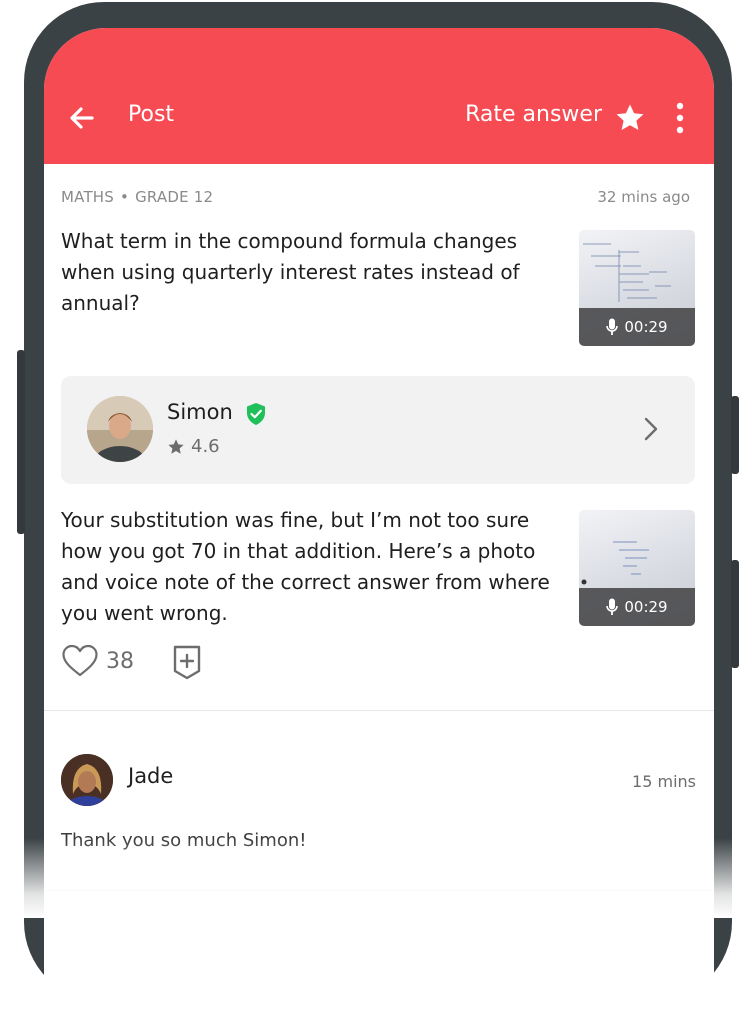  I want to click on rate-answer-button: Rate answer, so click(533, 114).